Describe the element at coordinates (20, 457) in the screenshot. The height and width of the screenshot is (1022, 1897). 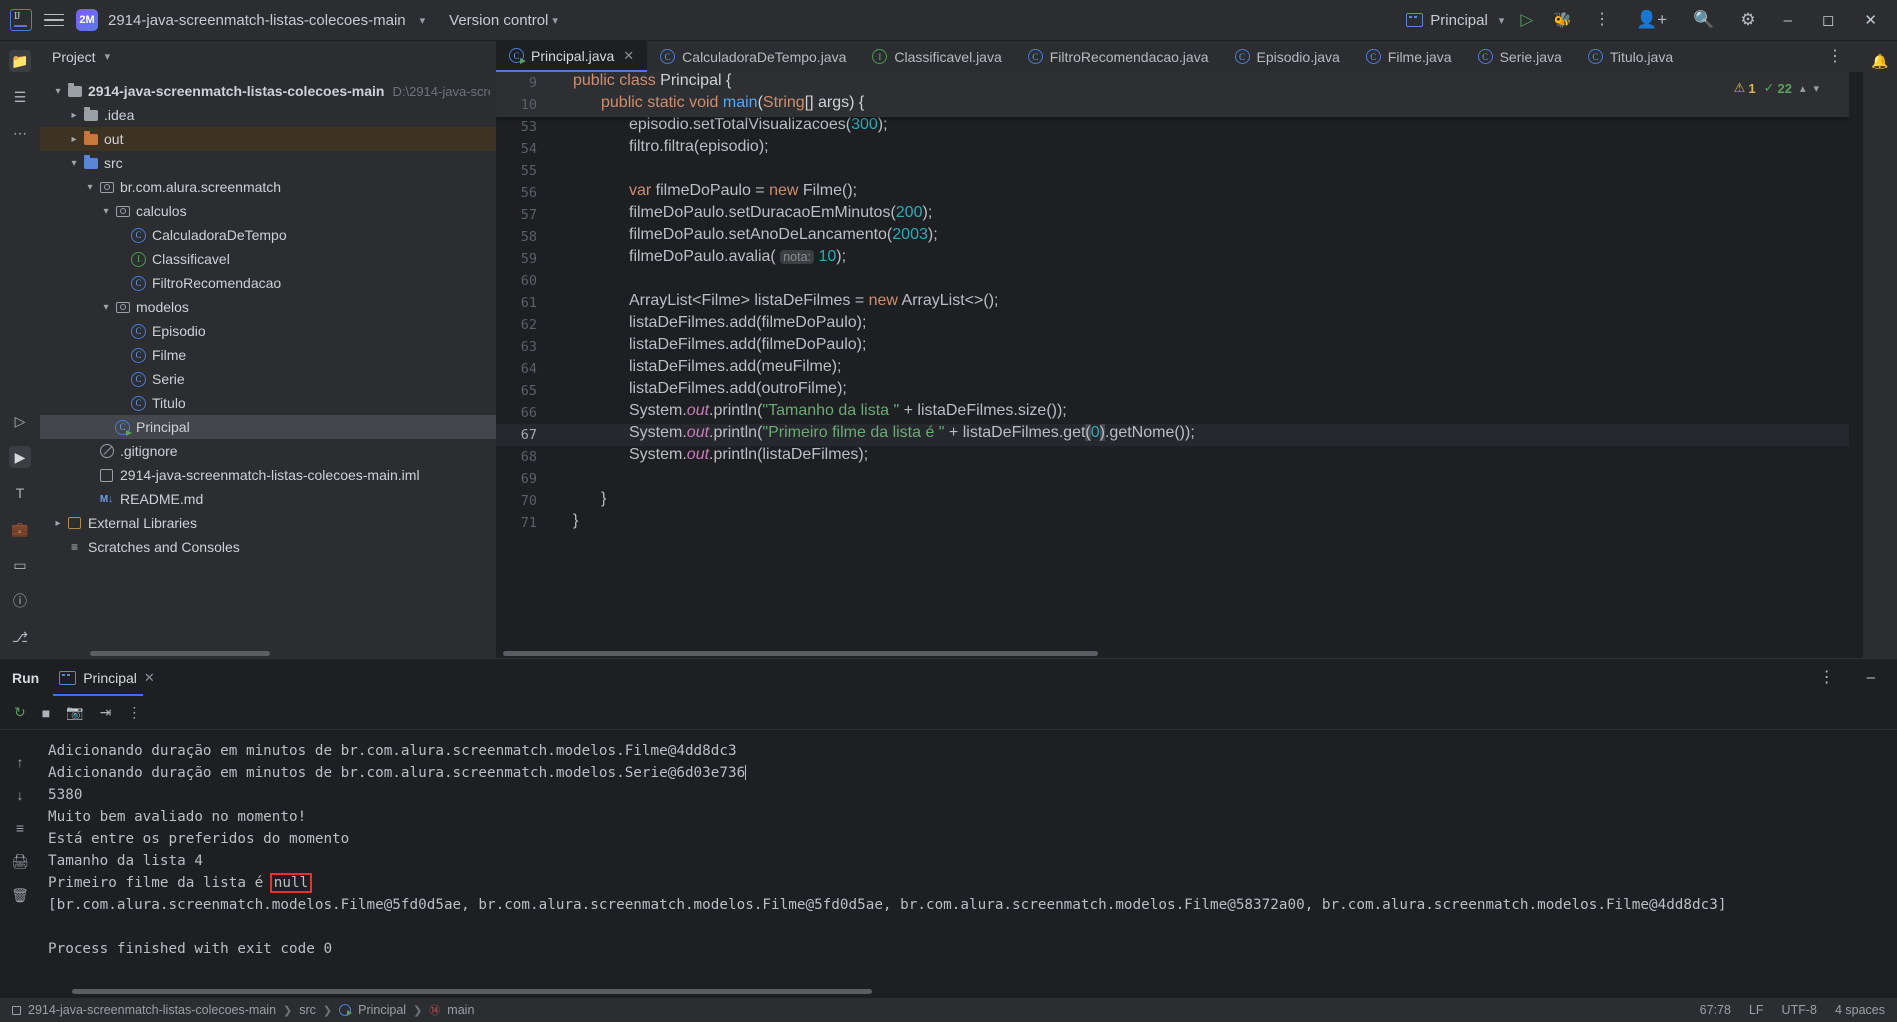
I see `run-panel-icon: ▶` at that location.